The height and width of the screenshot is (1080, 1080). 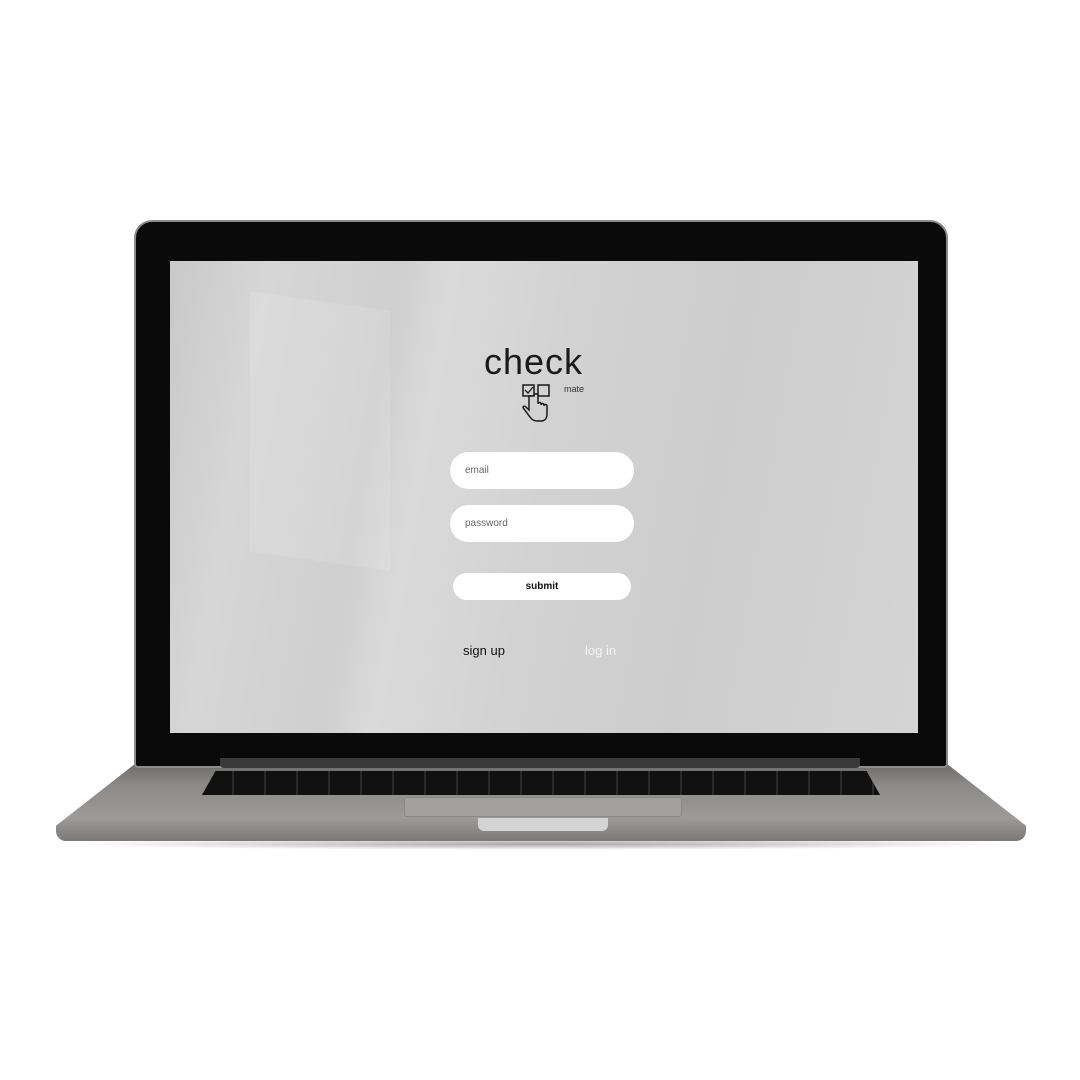 What do you see at coordinates (541, 783) in the screenshot?
I see `keyboard` at bounding box center [541, 783].